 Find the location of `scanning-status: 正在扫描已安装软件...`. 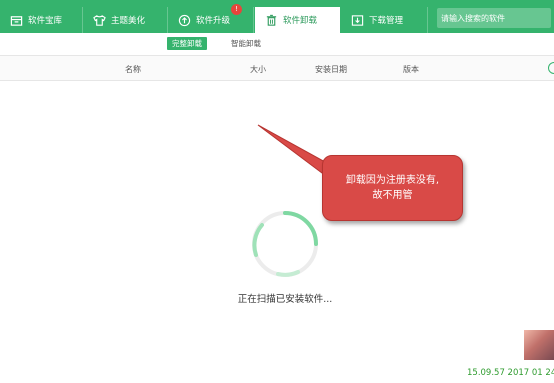

scanning-status: 正在扫描已安装软件... is located at coordinates (285, 299).